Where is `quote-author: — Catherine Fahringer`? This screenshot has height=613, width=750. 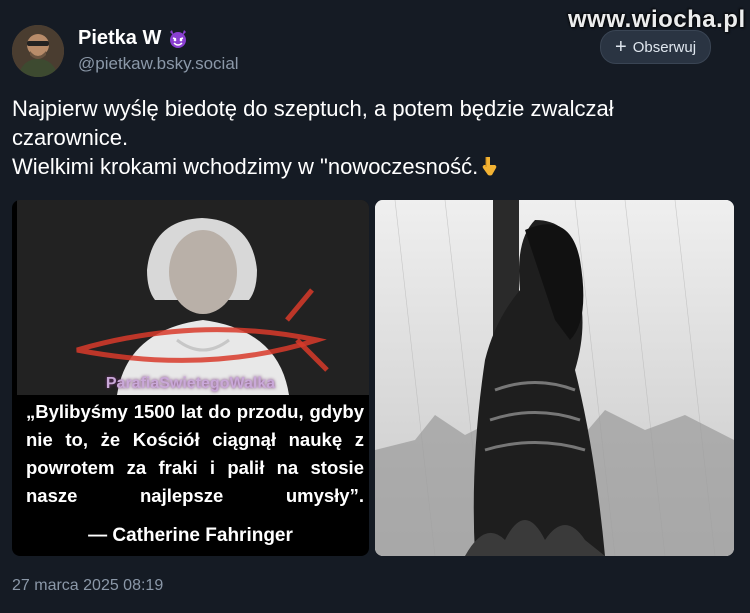 quote-author: — Catherine Fahringer is located at coordinates (190, 535).